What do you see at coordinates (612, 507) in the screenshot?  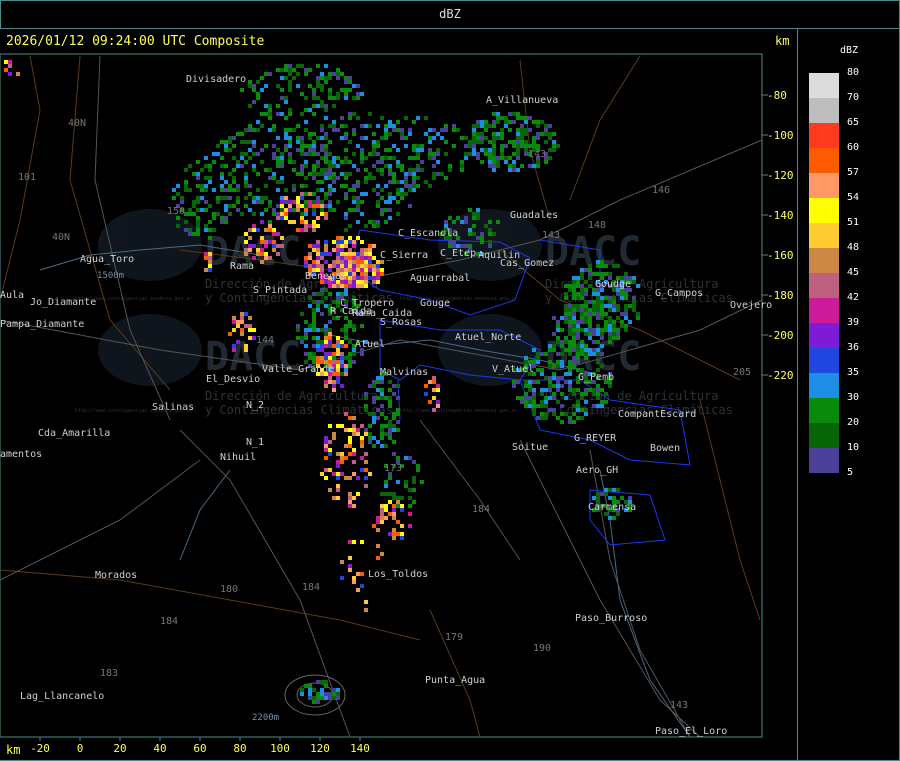 I see `place-label: Carmensa` at bounding box center [612, 507].